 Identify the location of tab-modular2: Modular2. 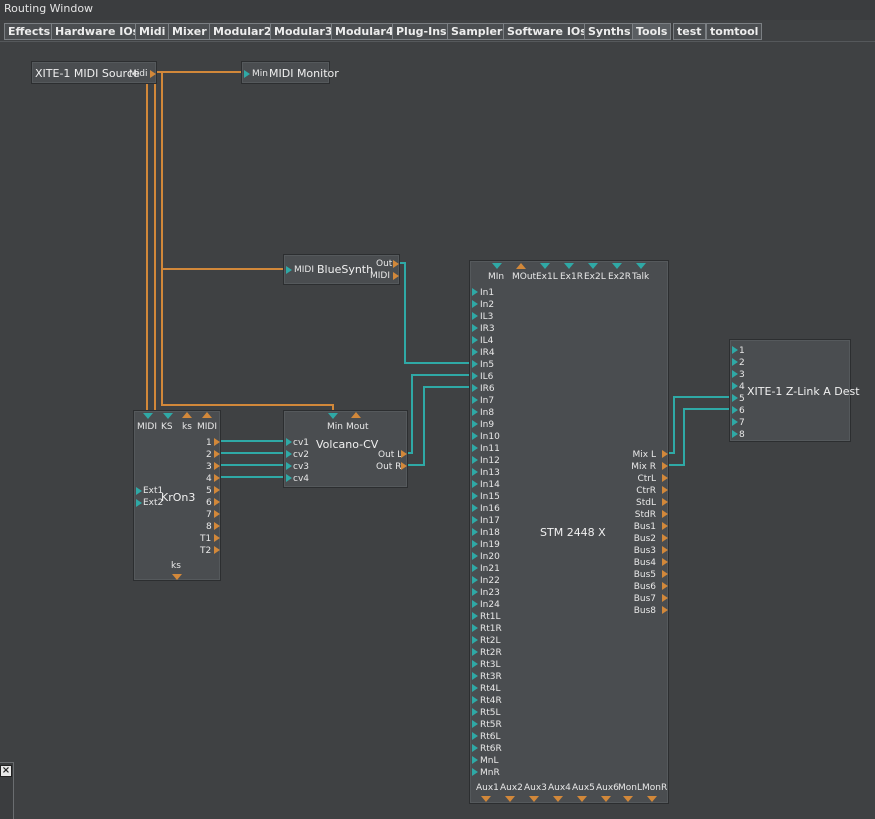
(242, 31).